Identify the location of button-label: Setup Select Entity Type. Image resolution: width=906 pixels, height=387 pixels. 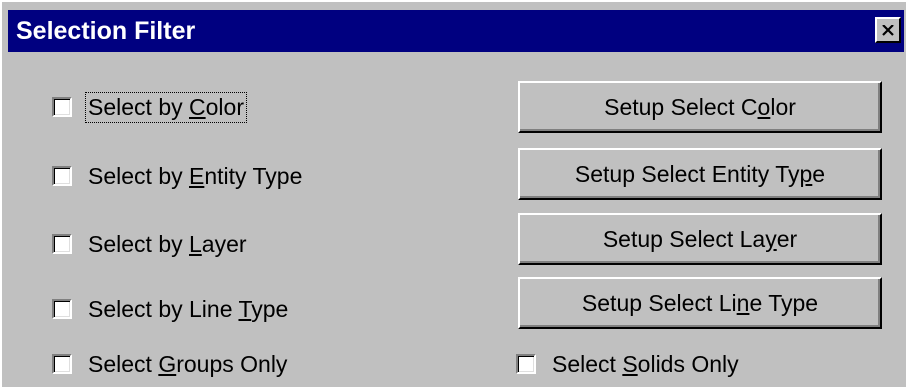
(700, 173).